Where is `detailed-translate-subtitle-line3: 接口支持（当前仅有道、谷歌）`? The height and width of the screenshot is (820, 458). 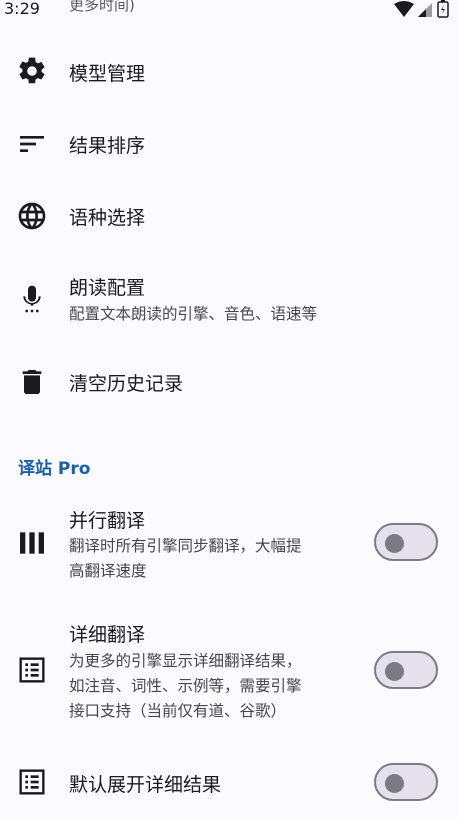
detailed-translate-subtitle-line3: 接口支持（当前仅有道、谷歌） is located at coordinates (178, 711).